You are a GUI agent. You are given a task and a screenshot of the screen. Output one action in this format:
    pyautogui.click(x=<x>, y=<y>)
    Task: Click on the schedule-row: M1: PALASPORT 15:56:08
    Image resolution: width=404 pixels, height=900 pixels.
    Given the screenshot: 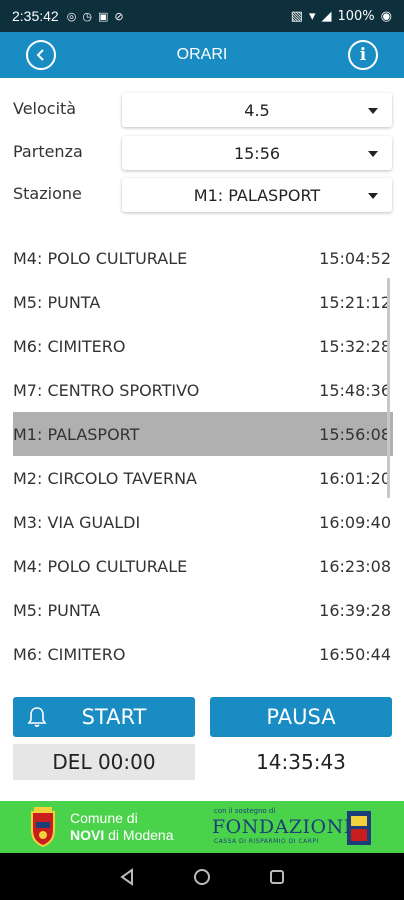 What is the action you would take?
    pyautogui.click(x=203, y=434)
    